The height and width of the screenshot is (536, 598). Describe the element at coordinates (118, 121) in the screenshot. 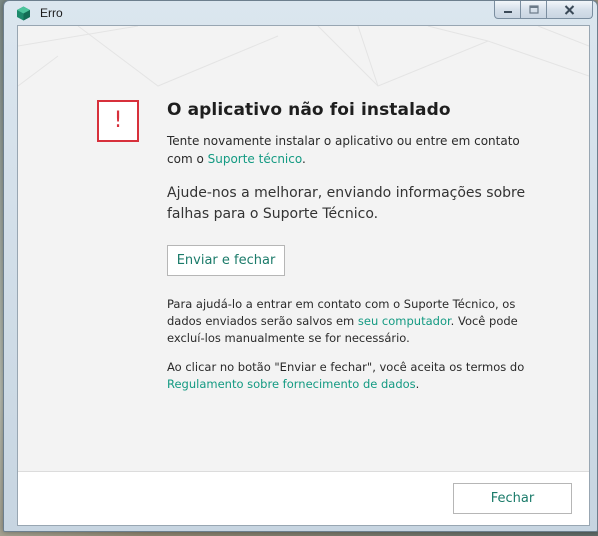

I see `error-icon: !` at that location.